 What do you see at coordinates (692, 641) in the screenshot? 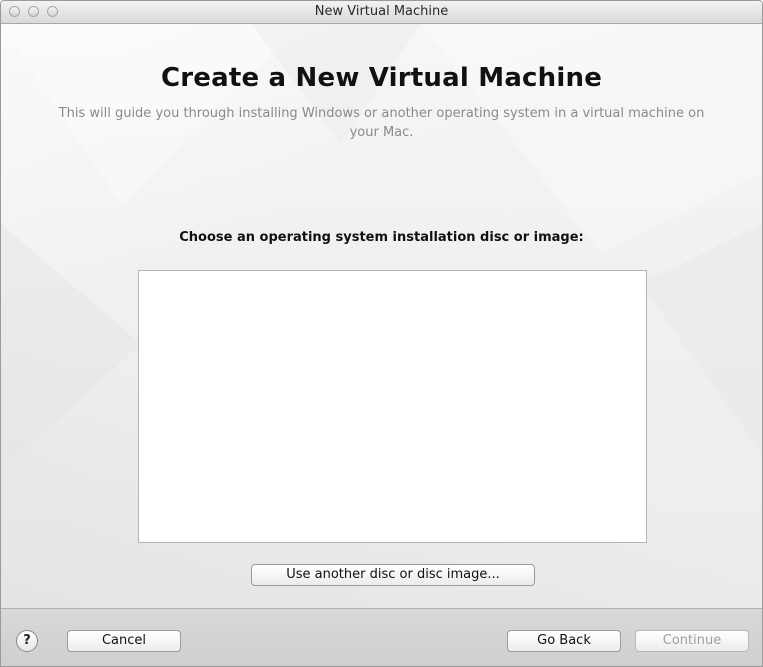
I see `continue-button: Continue` at bounding box center [692, 641].